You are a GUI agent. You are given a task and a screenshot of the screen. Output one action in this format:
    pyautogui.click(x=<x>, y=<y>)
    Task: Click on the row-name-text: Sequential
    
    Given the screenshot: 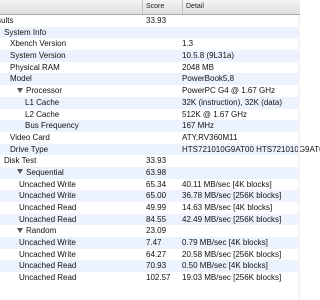 What is the action you would take?
    pyautogui.click(x=45, y=172)
    